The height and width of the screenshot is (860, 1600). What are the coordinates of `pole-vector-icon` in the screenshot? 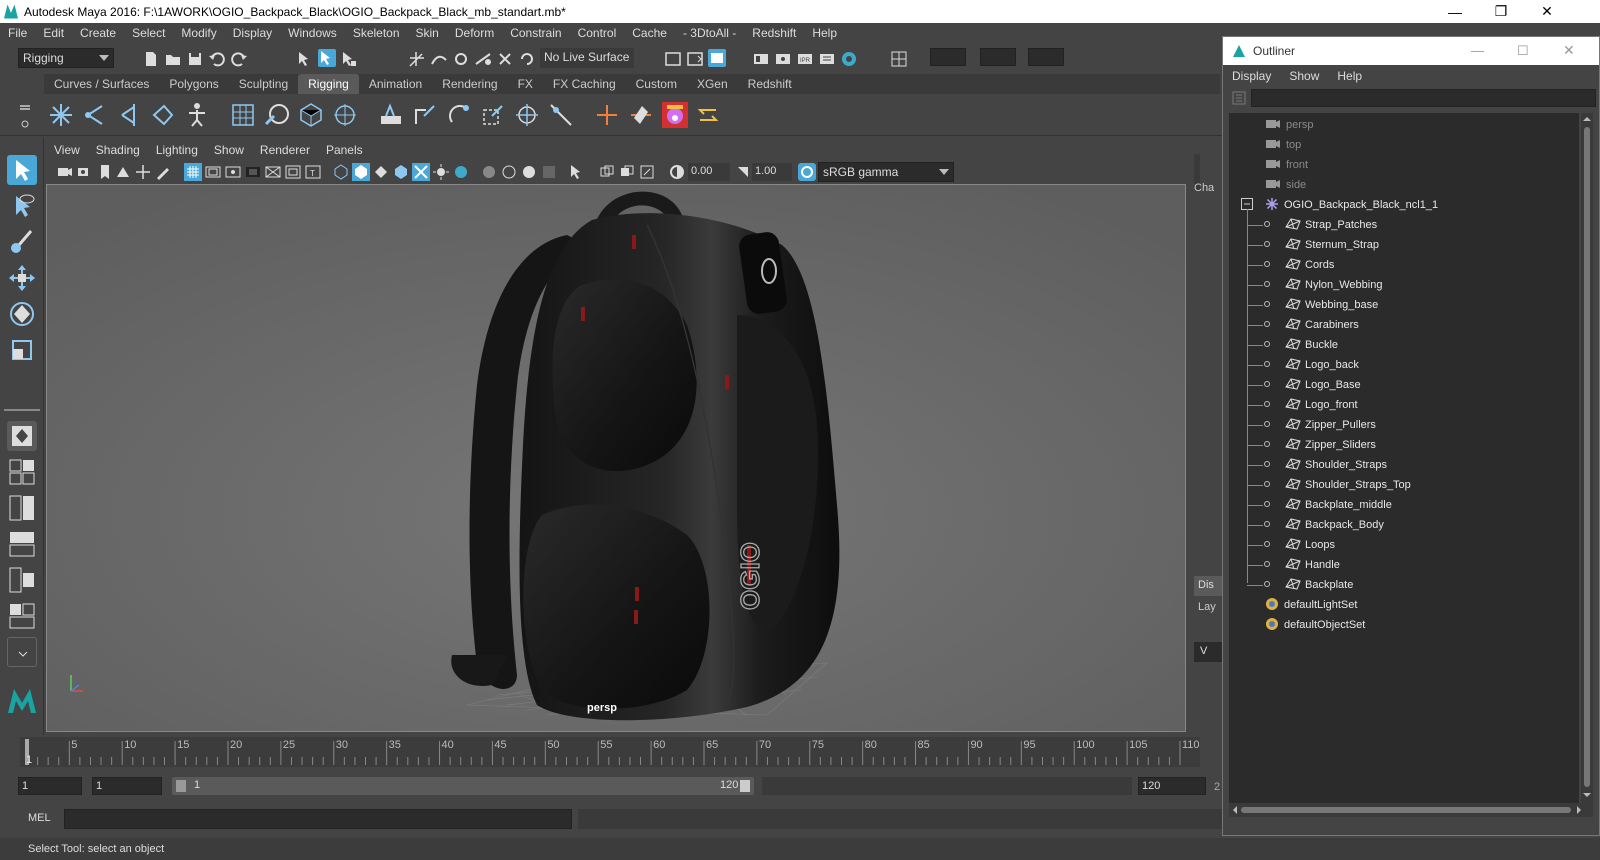 It's located at (561, 115).